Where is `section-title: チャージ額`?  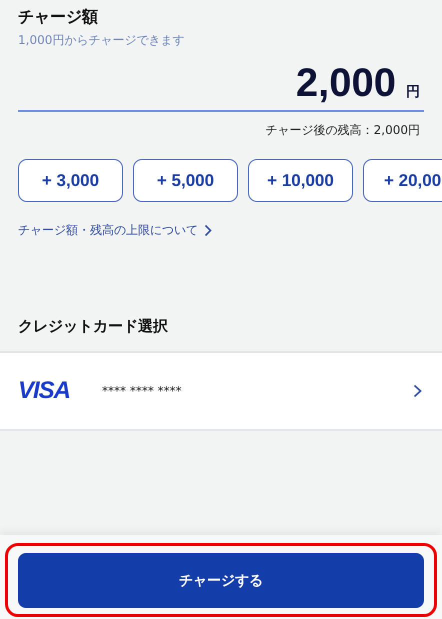 section-title: チャージ額 is located at coordinates (58, 17).